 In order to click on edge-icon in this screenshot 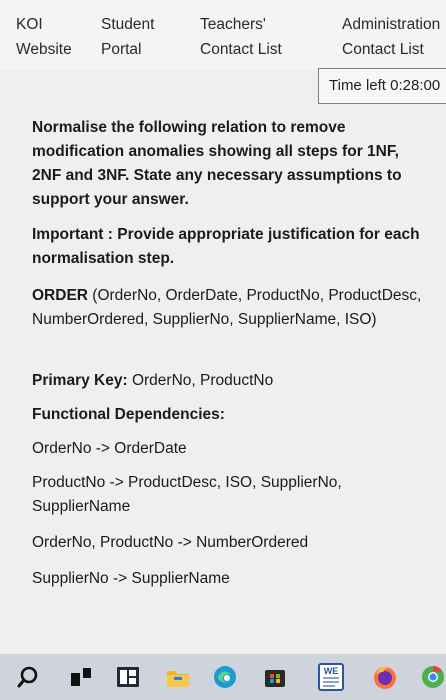, I will do `click(225, 677)`.